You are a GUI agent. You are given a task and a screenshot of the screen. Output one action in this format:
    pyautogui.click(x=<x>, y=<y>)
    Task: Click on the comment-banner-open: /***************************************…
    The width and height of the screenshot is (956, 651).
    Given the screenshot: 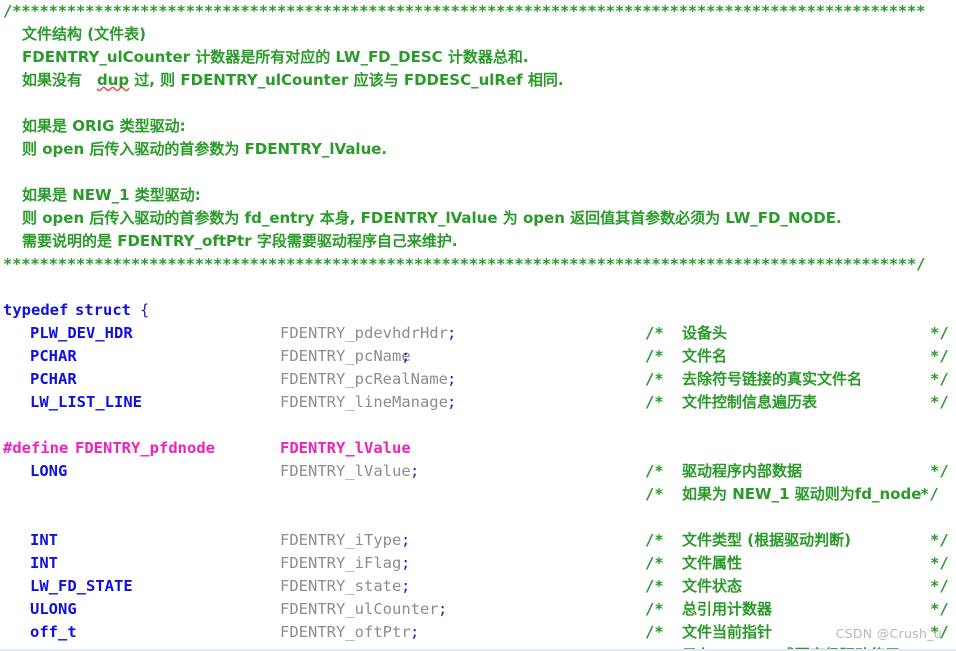 What is the action you would take?
    pyautogui.click(x=464, y=11)
    